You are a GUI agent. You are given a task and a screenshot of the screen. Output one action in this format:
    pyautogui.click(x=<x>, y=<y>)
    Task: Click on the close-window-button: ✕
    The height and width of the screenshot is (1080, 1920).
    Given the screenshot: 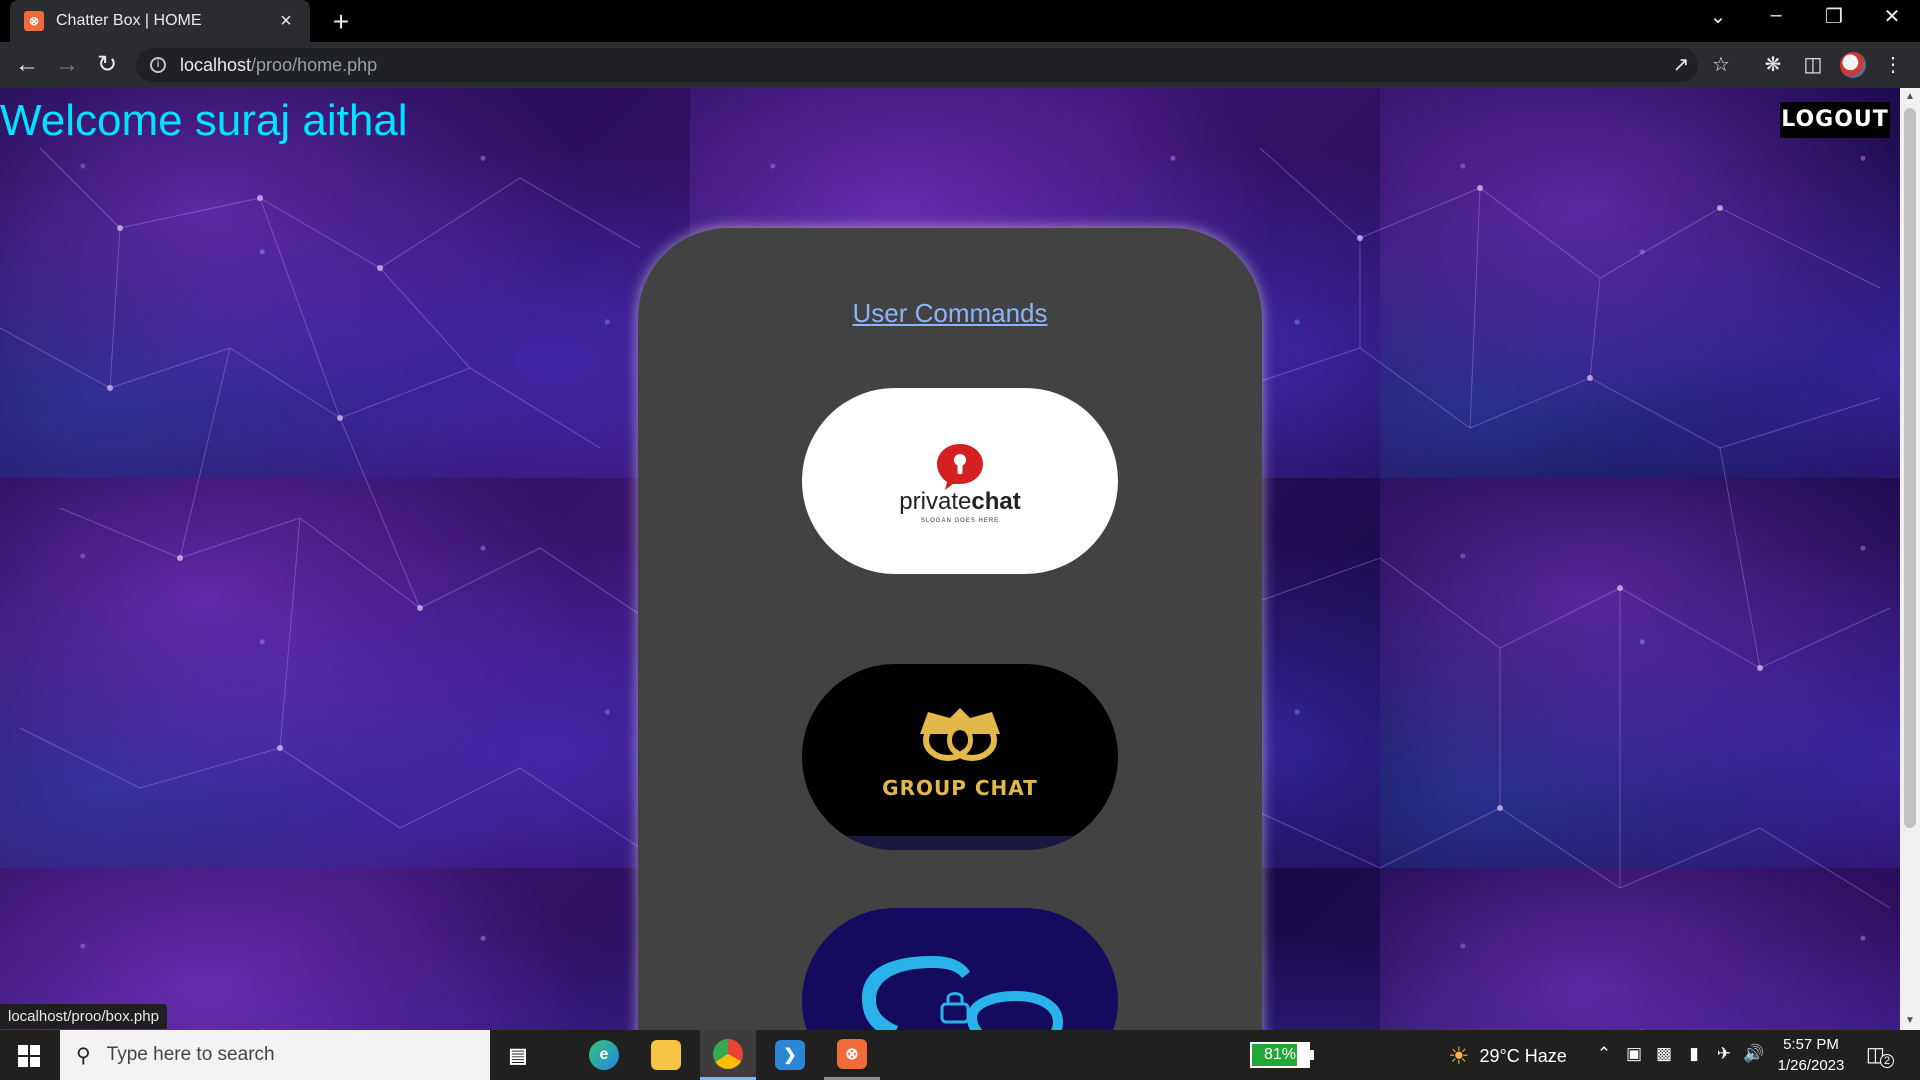 What is the action you would take?
    pyautogui.click(x=1892, y=16)
    